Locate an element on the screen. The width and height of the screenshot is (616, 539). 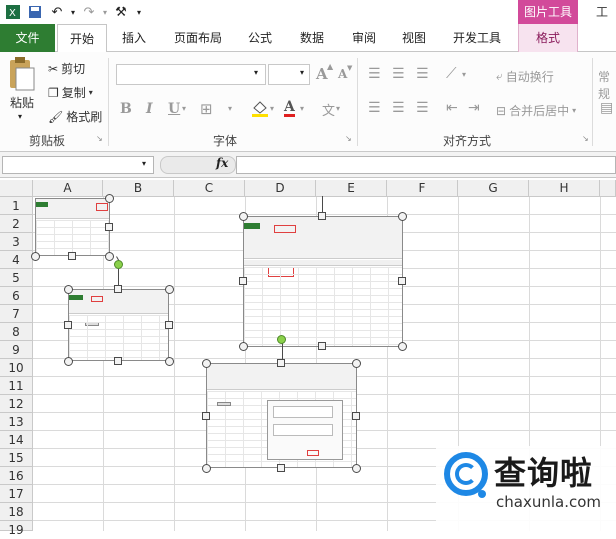
row-header: 19 is located at coordinates (16, 529).